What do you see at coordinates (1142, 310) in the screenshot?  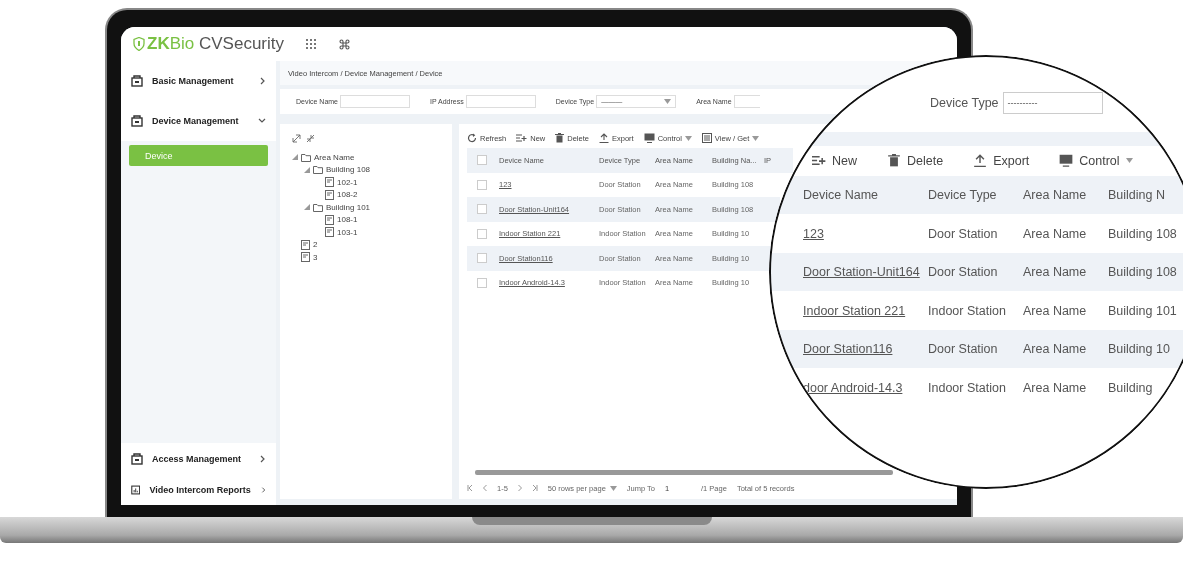 I see `table-cell: Building 101` at bounding box center [1142, 310].